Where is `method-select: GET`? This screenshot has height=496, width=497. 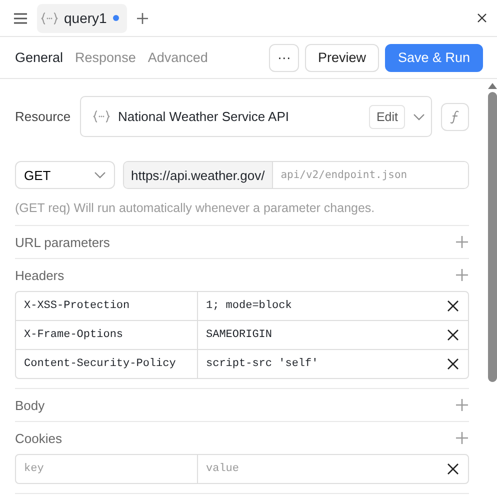 method-select: GET is located at coordinates (65, 175).